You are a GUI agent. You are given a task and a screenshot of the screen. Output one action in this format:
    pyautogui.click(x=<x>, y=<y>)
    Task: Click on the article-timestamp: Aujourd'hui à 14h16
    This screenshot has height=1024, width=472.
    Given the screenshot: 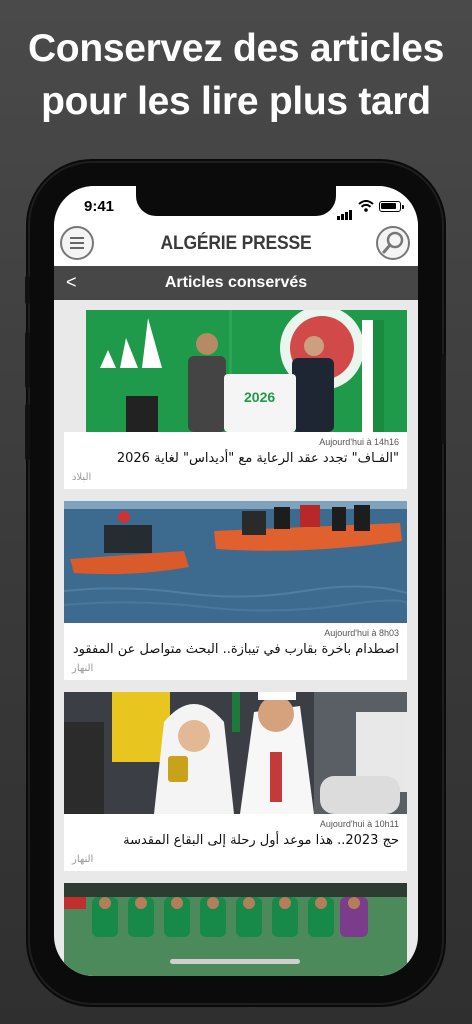 What is the action you would take?
    pyautogui.click(x=359, y=442)
    